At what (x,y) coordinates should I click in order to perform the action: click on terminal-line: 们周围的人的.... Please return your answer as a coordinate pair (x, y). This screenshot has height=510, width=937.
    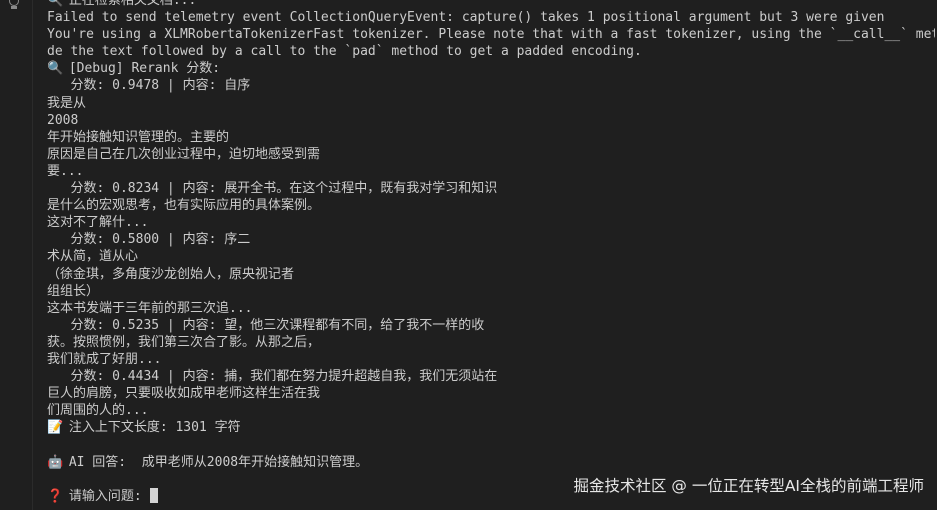
    Looking at the image, I should click on (491, 410).